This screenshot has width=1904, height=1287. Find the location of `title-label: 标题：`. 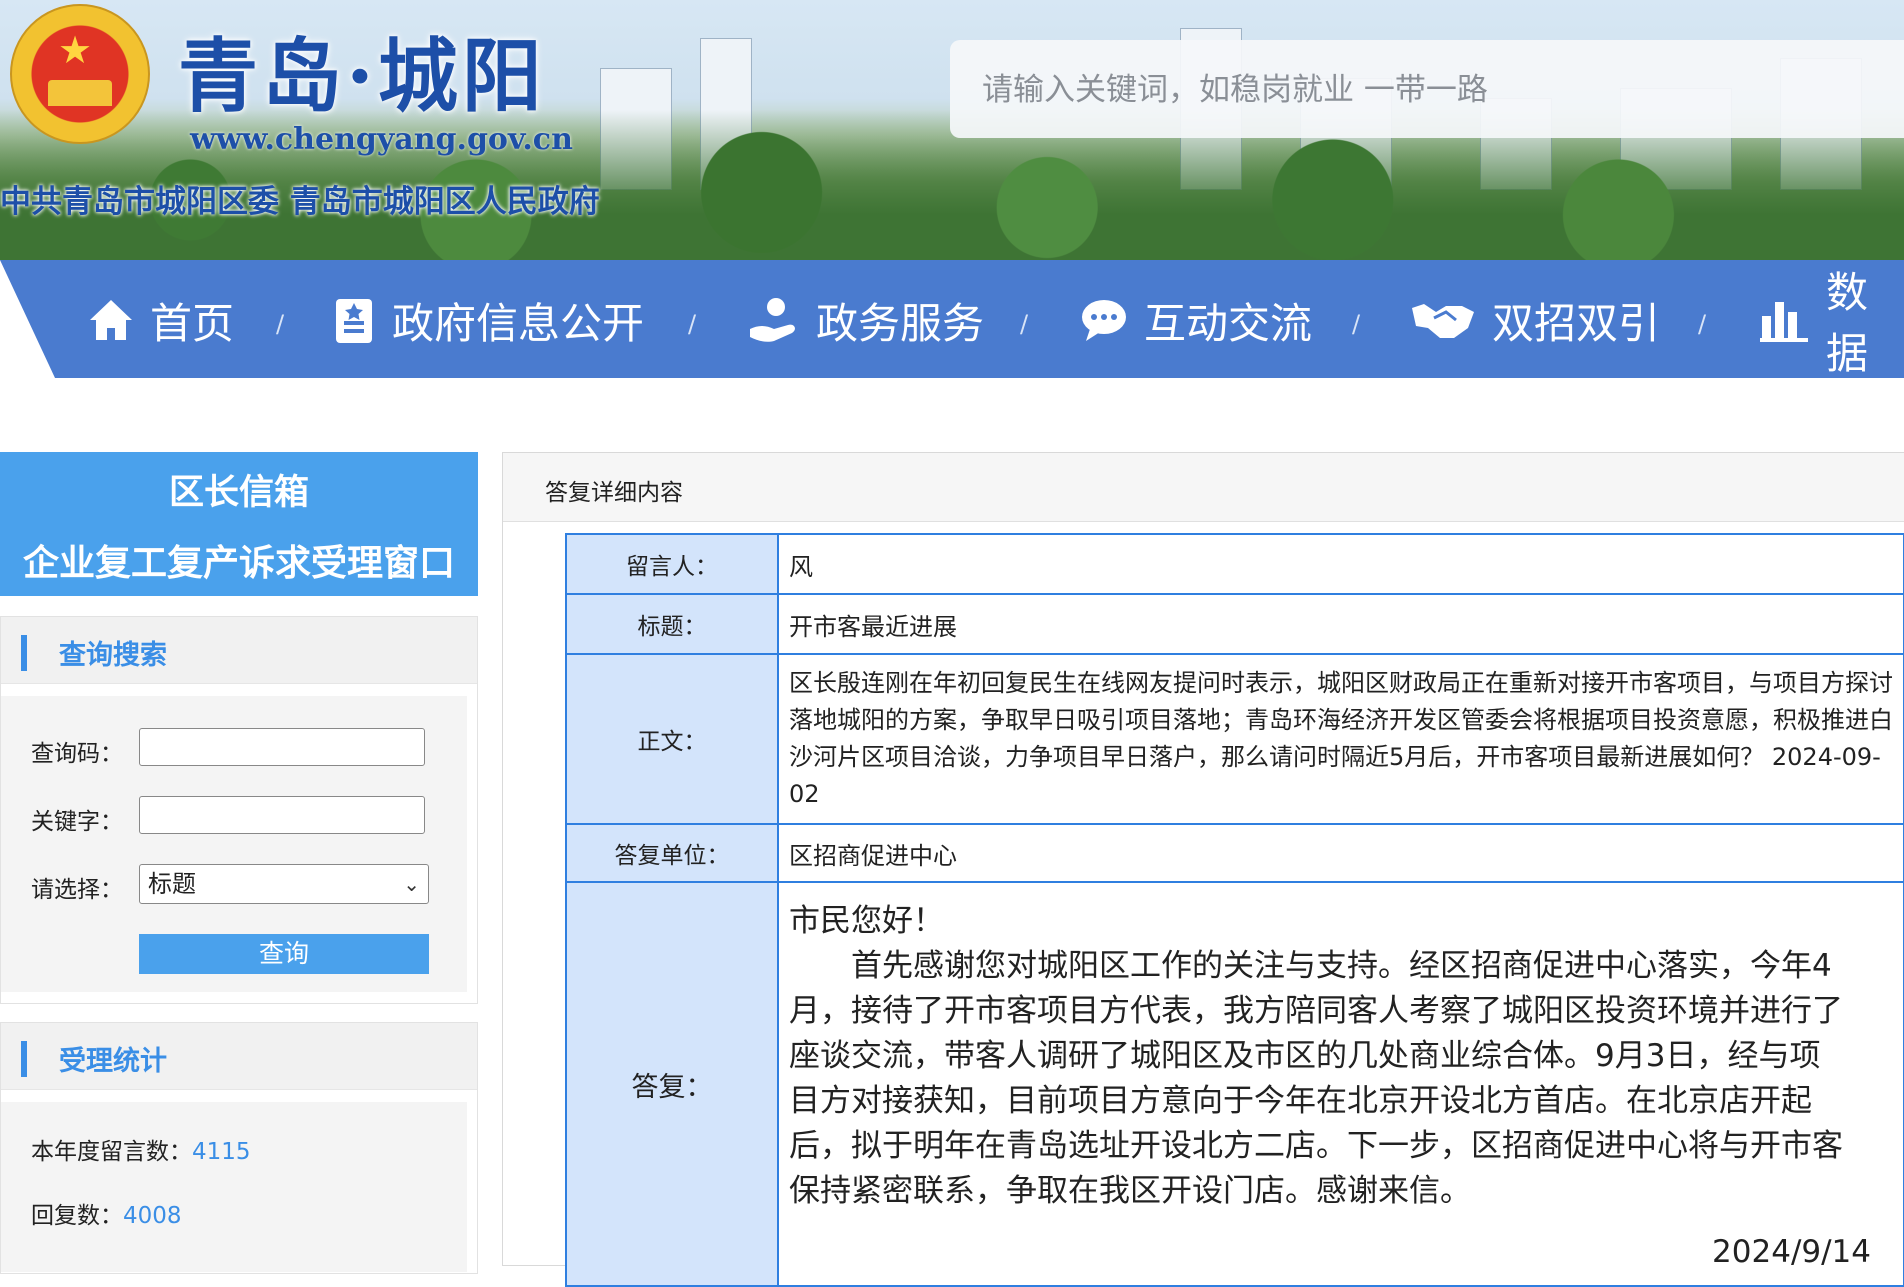

title-label: 标题： is located at coordinates (672, 624).